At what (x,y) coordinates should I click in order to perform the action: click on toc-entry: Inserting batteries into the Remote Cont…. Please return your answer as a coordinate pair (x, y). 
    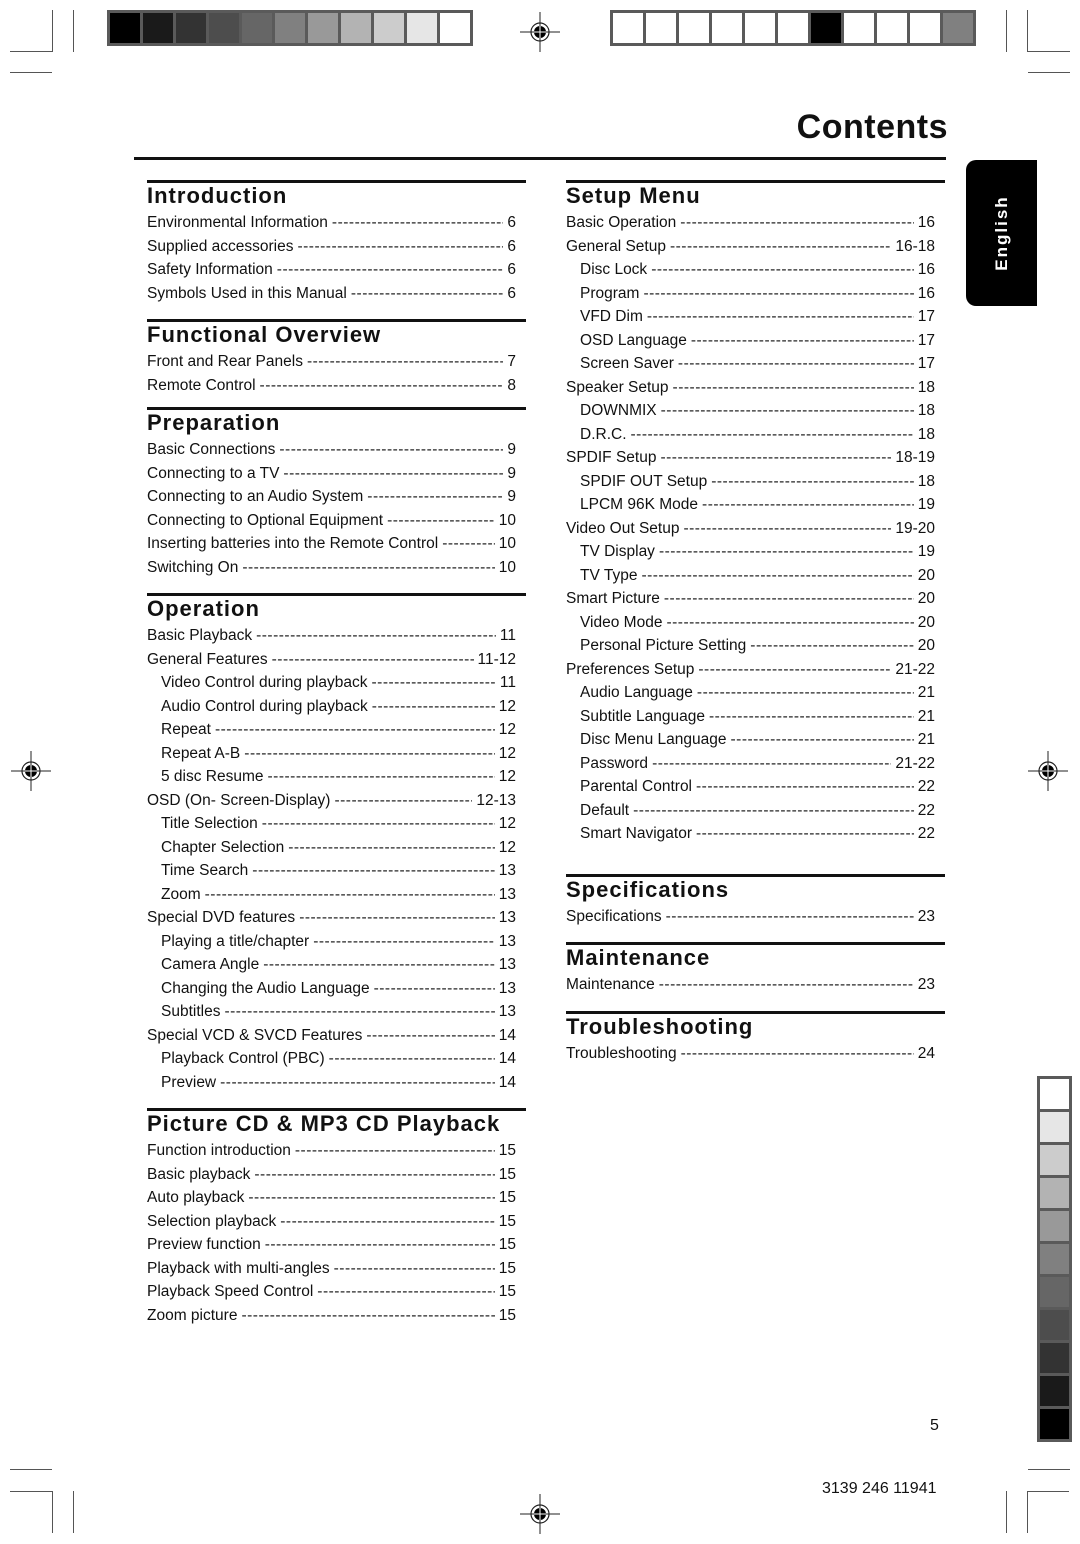
    Looking at the image, I should click on (331, 544).